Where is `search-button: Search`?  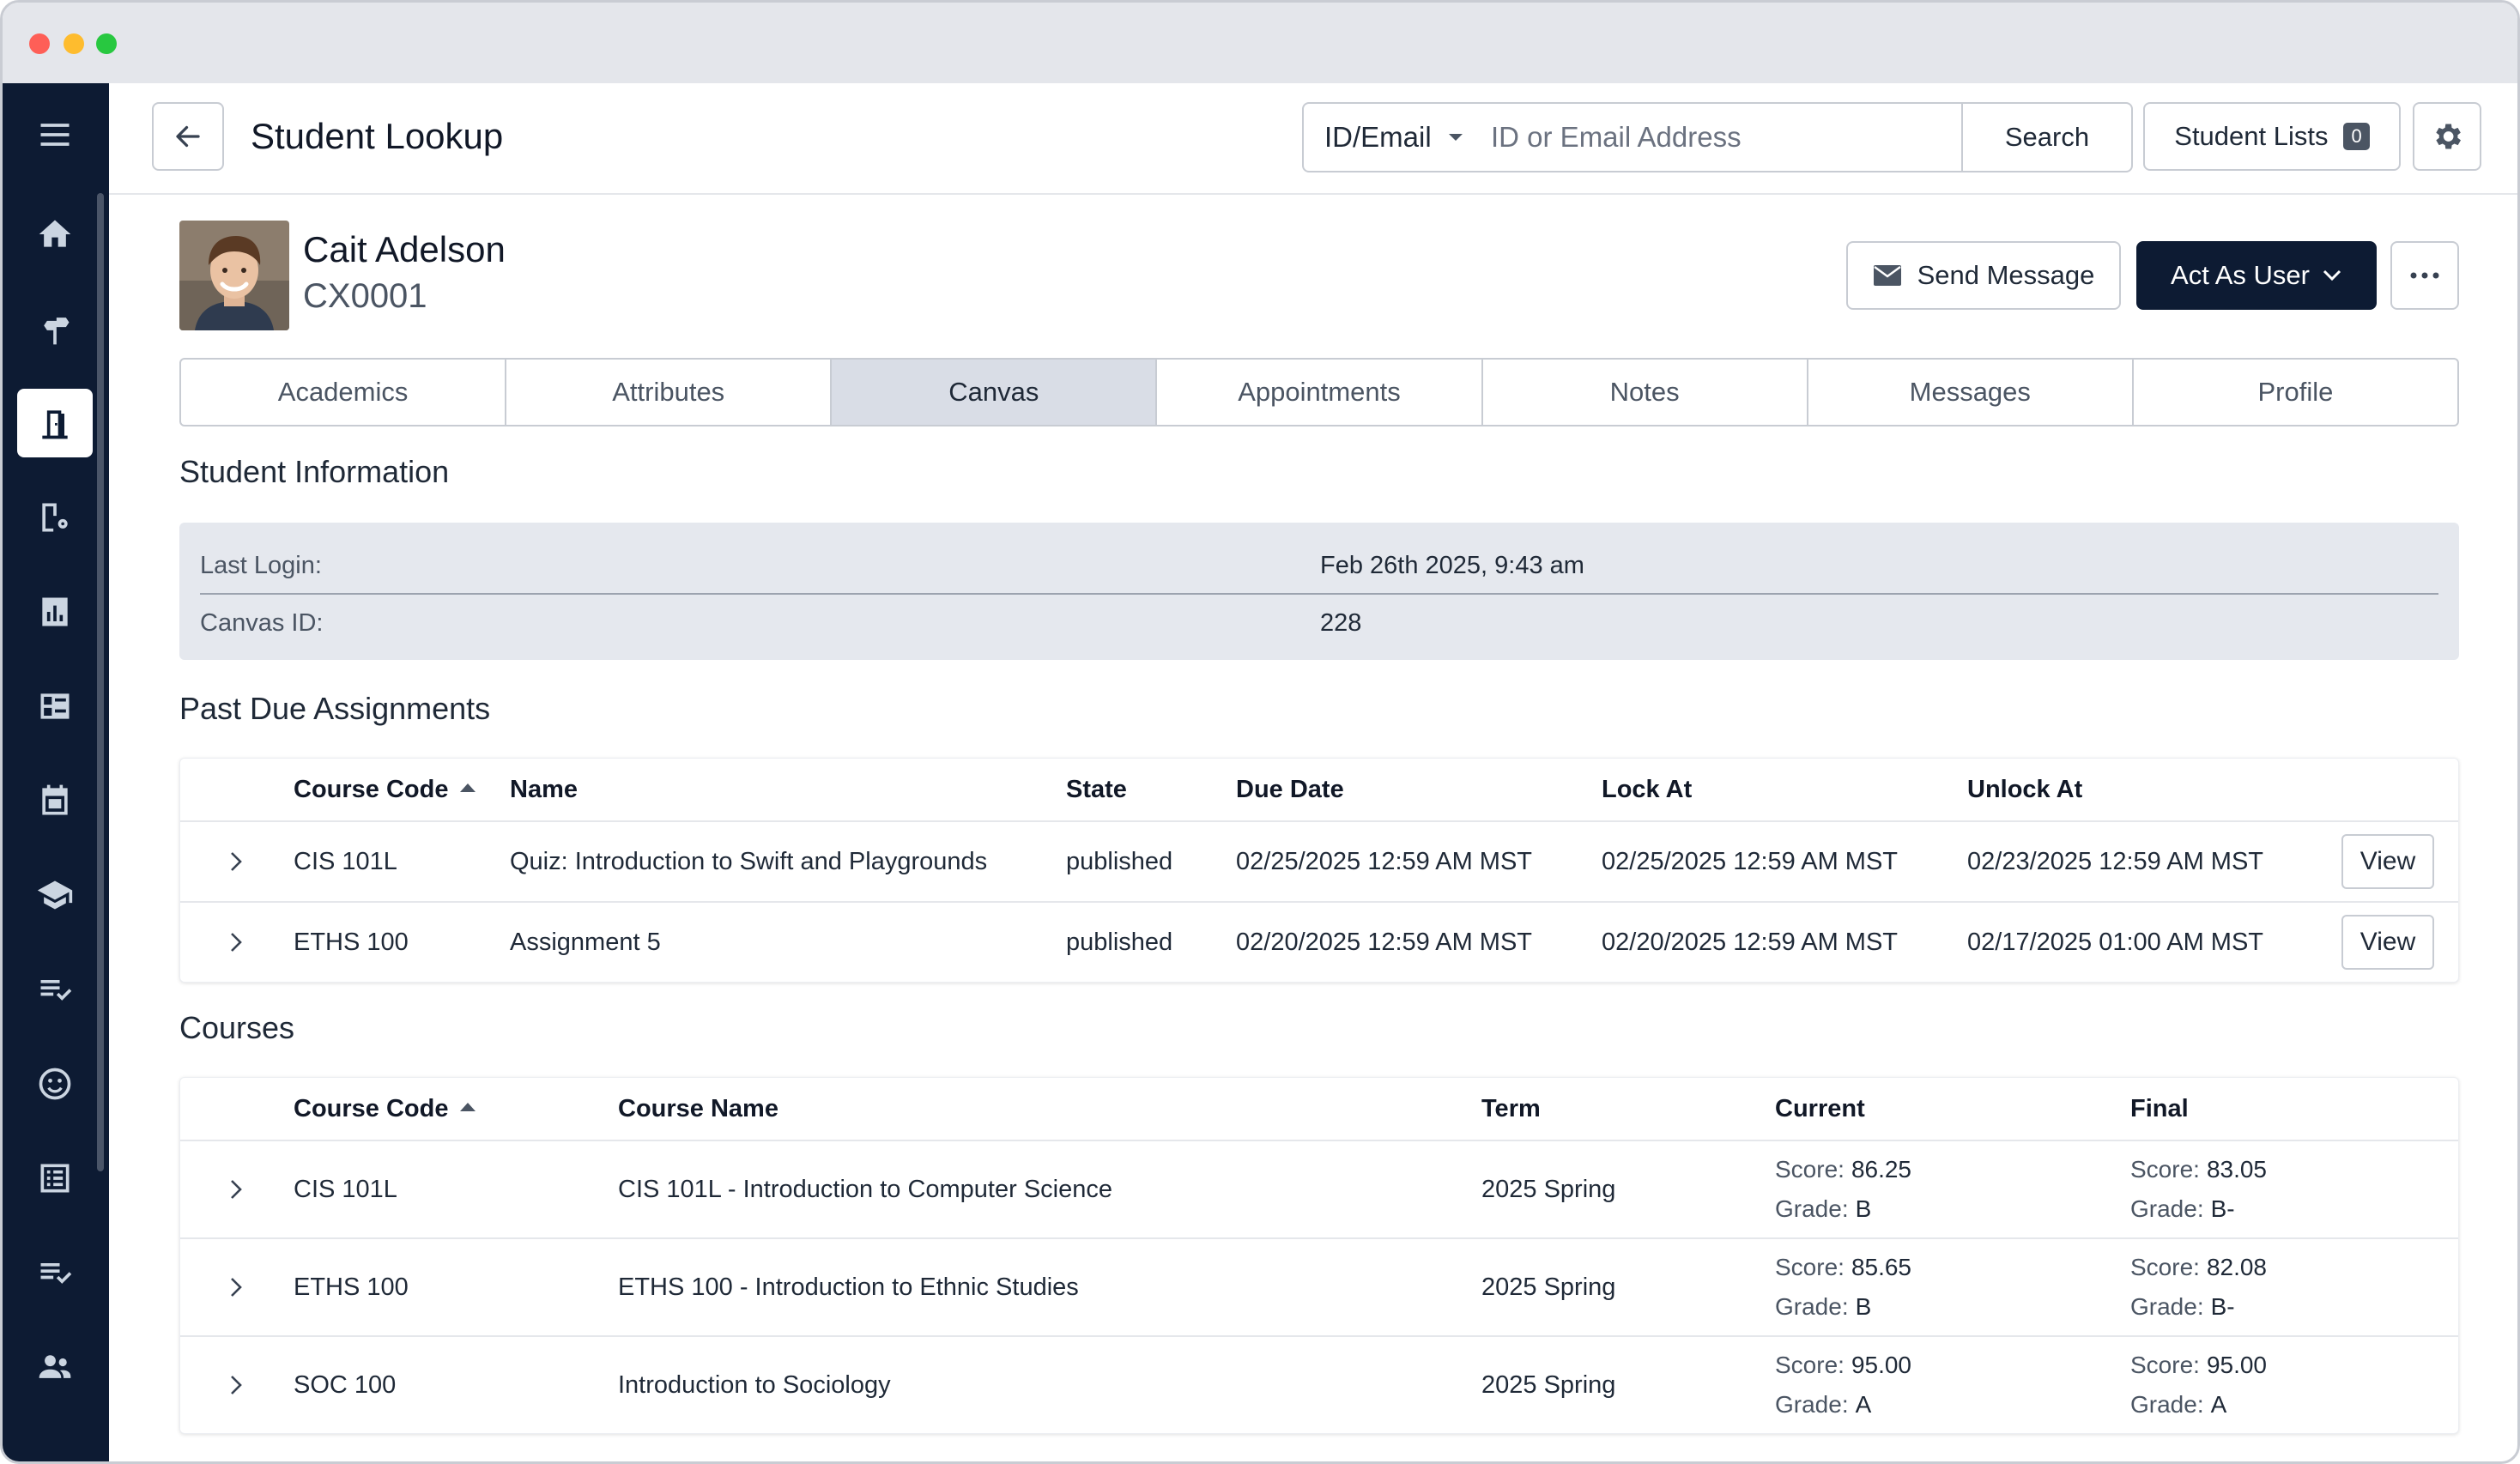 search-button: Search is located at coordinates (2046, 137).